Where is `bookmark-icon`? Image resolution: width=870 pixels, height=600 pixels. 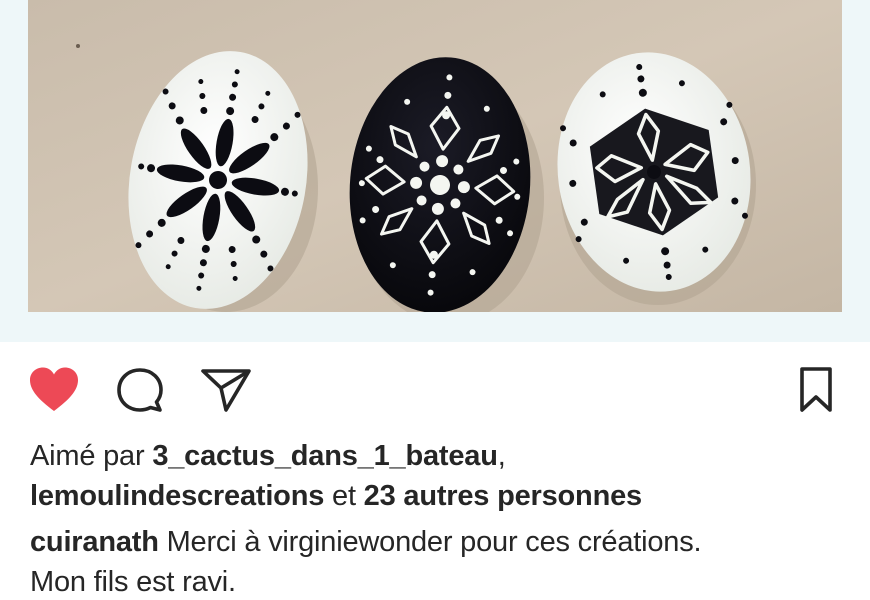
bookmark-icon is located at coordinates (816, 389).